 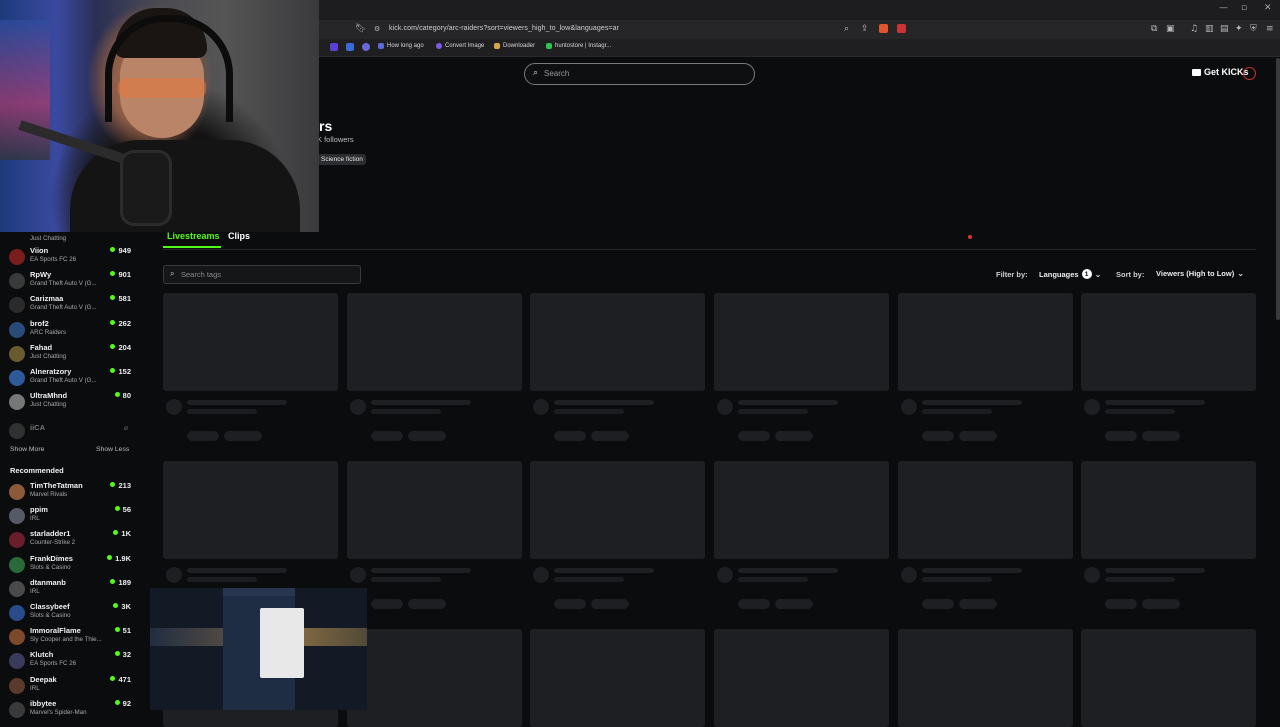 I want to click on tag-search-input: ⌕ Search tags, so click(x=262, y=274).